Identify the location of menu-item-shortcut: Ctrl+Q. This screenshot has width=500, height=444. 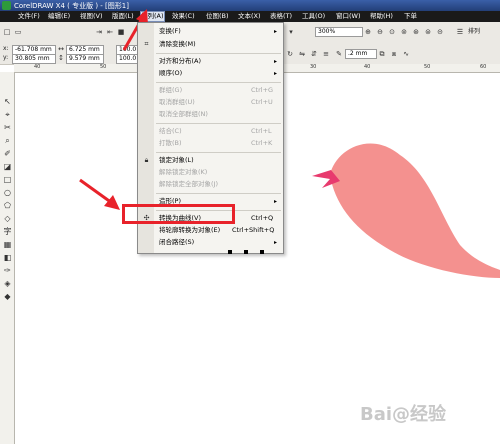
(262, 218).